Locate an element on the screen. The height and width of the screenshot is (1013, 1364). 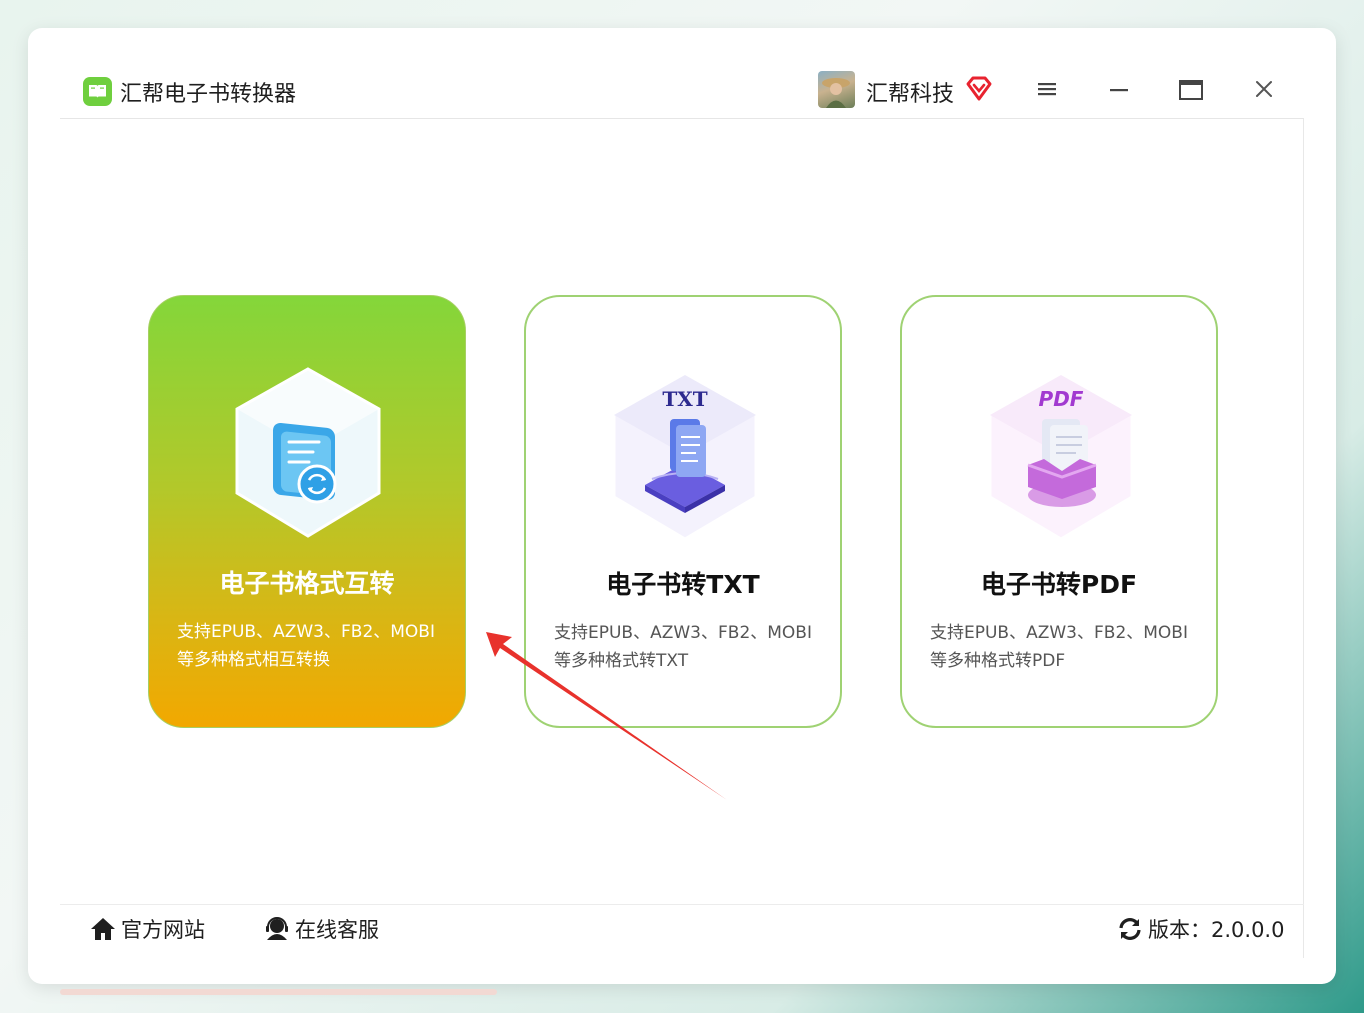
version-info: 版本：2.0.0.0 is located at coordinates (1200, 929).